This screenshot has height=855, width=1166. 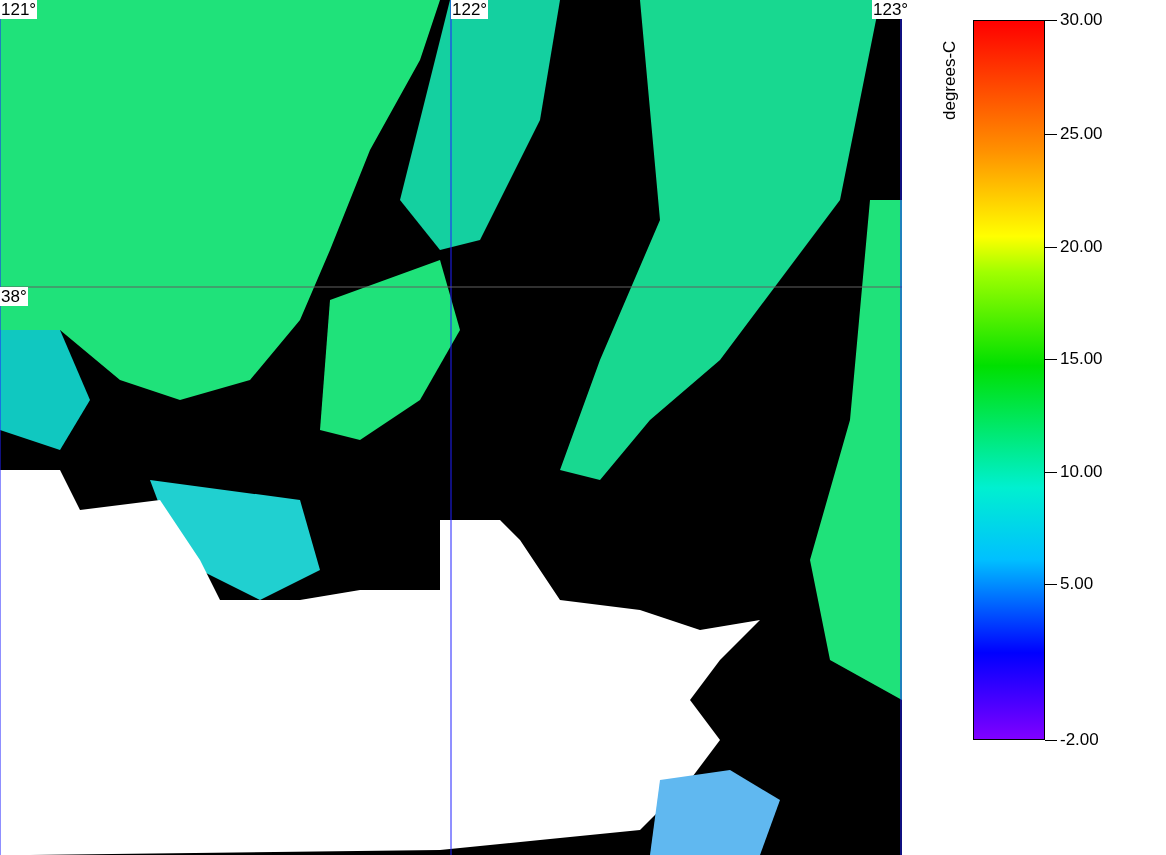 I want to click on colorbar-tick-label: 15.00, so click(x=1074, y=359).